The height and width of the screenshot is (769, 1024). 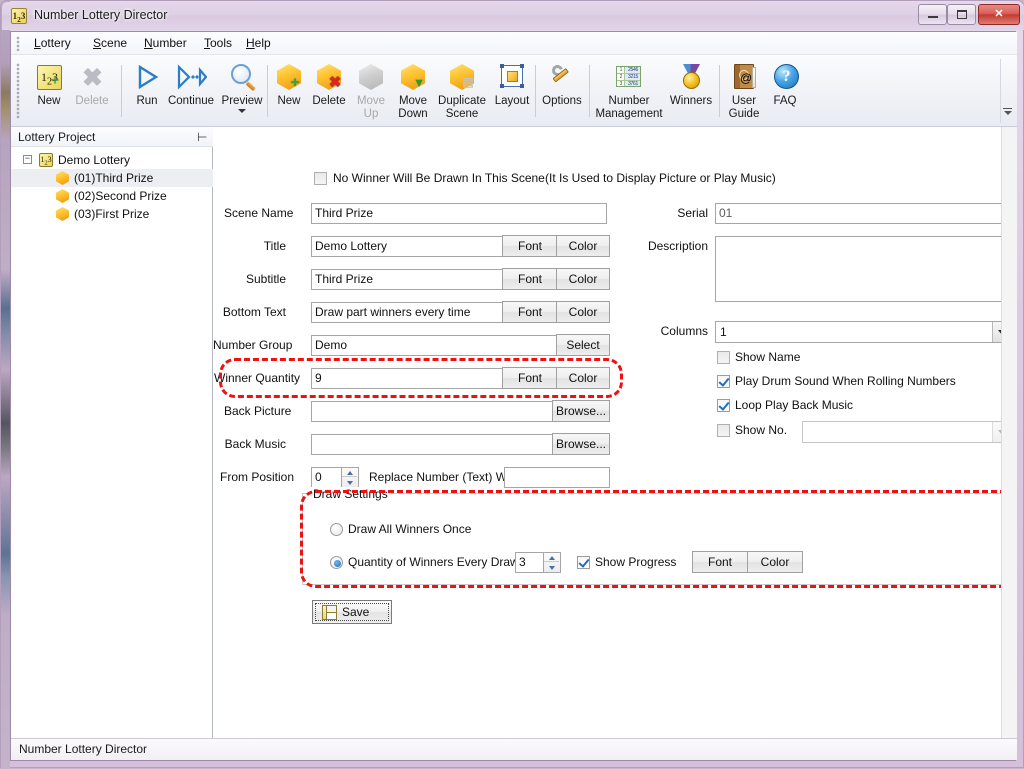 What do you see at coordinates (191, 77) in the screenshot?
I see `continue-icon` at bounding box center [191, 77].